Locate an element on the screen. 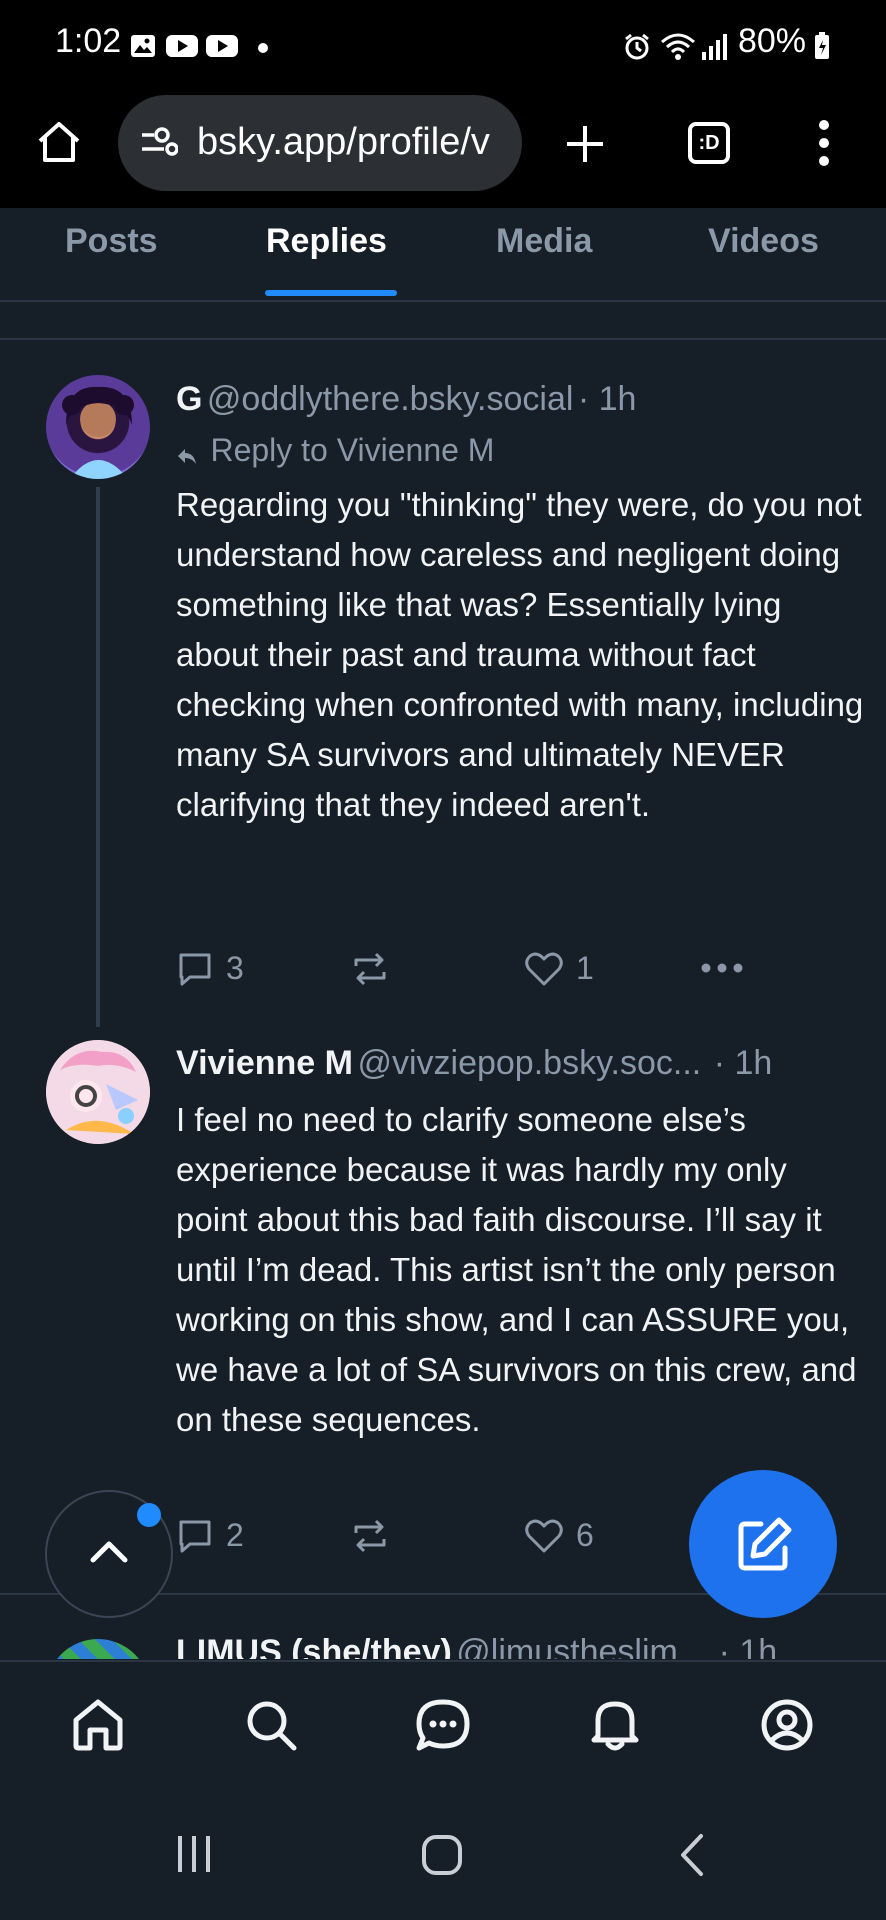  battery-charging-icon is located at coordinates (822, 46).